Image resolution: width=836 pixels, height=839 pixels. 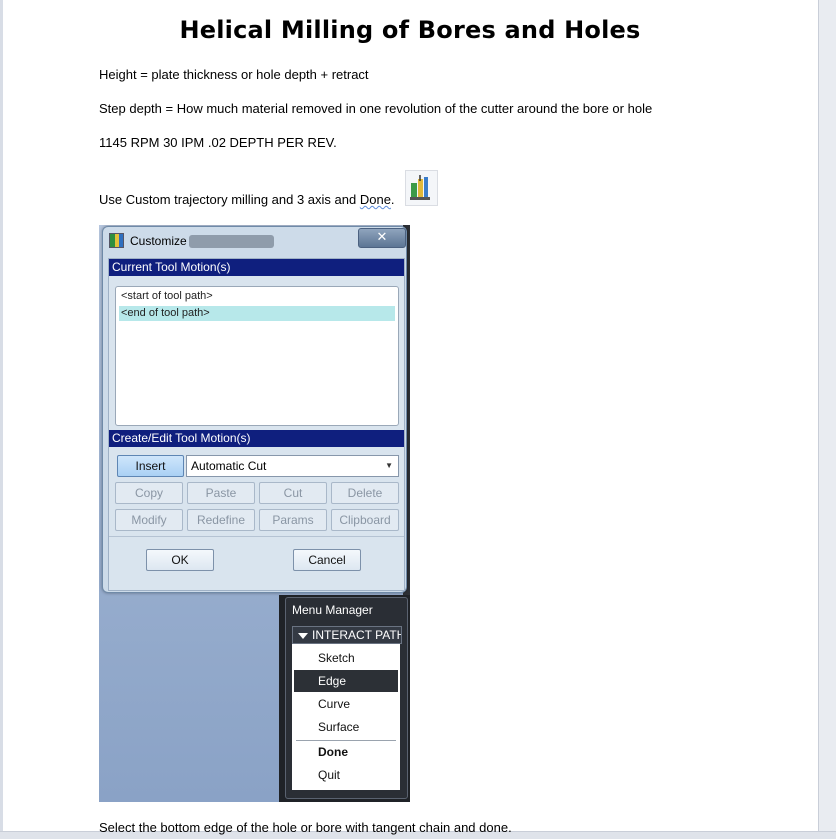 What do you see at coordinates (256, 536) in the screenshot?
I see `dialog-separator` at bounding box center [256, 536].